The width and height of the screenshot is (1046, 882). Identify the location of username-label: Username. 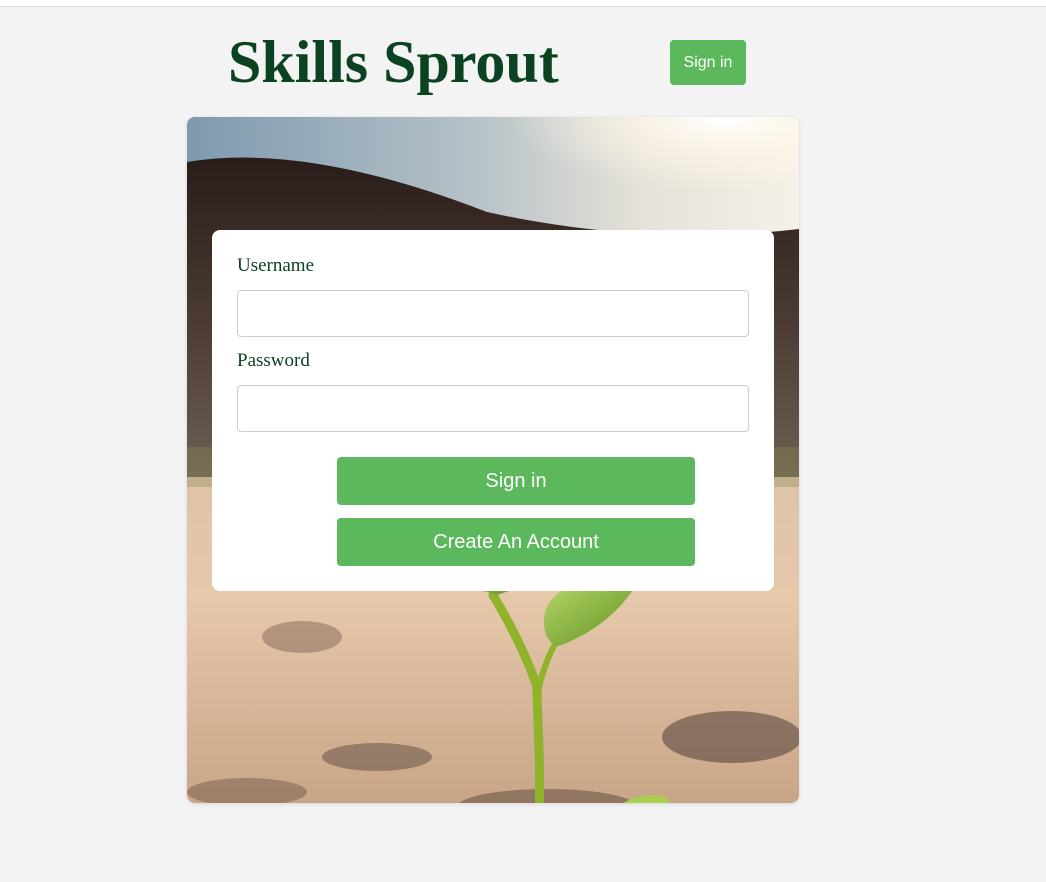
(276, 265).